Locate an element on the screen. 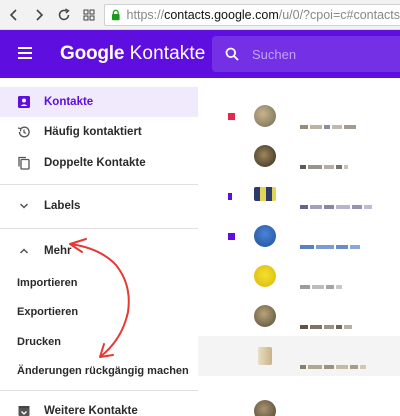  sidebar-item-haeufig-kontaktiert: Häufig kontaktiert is located at coordinates (99, 132).